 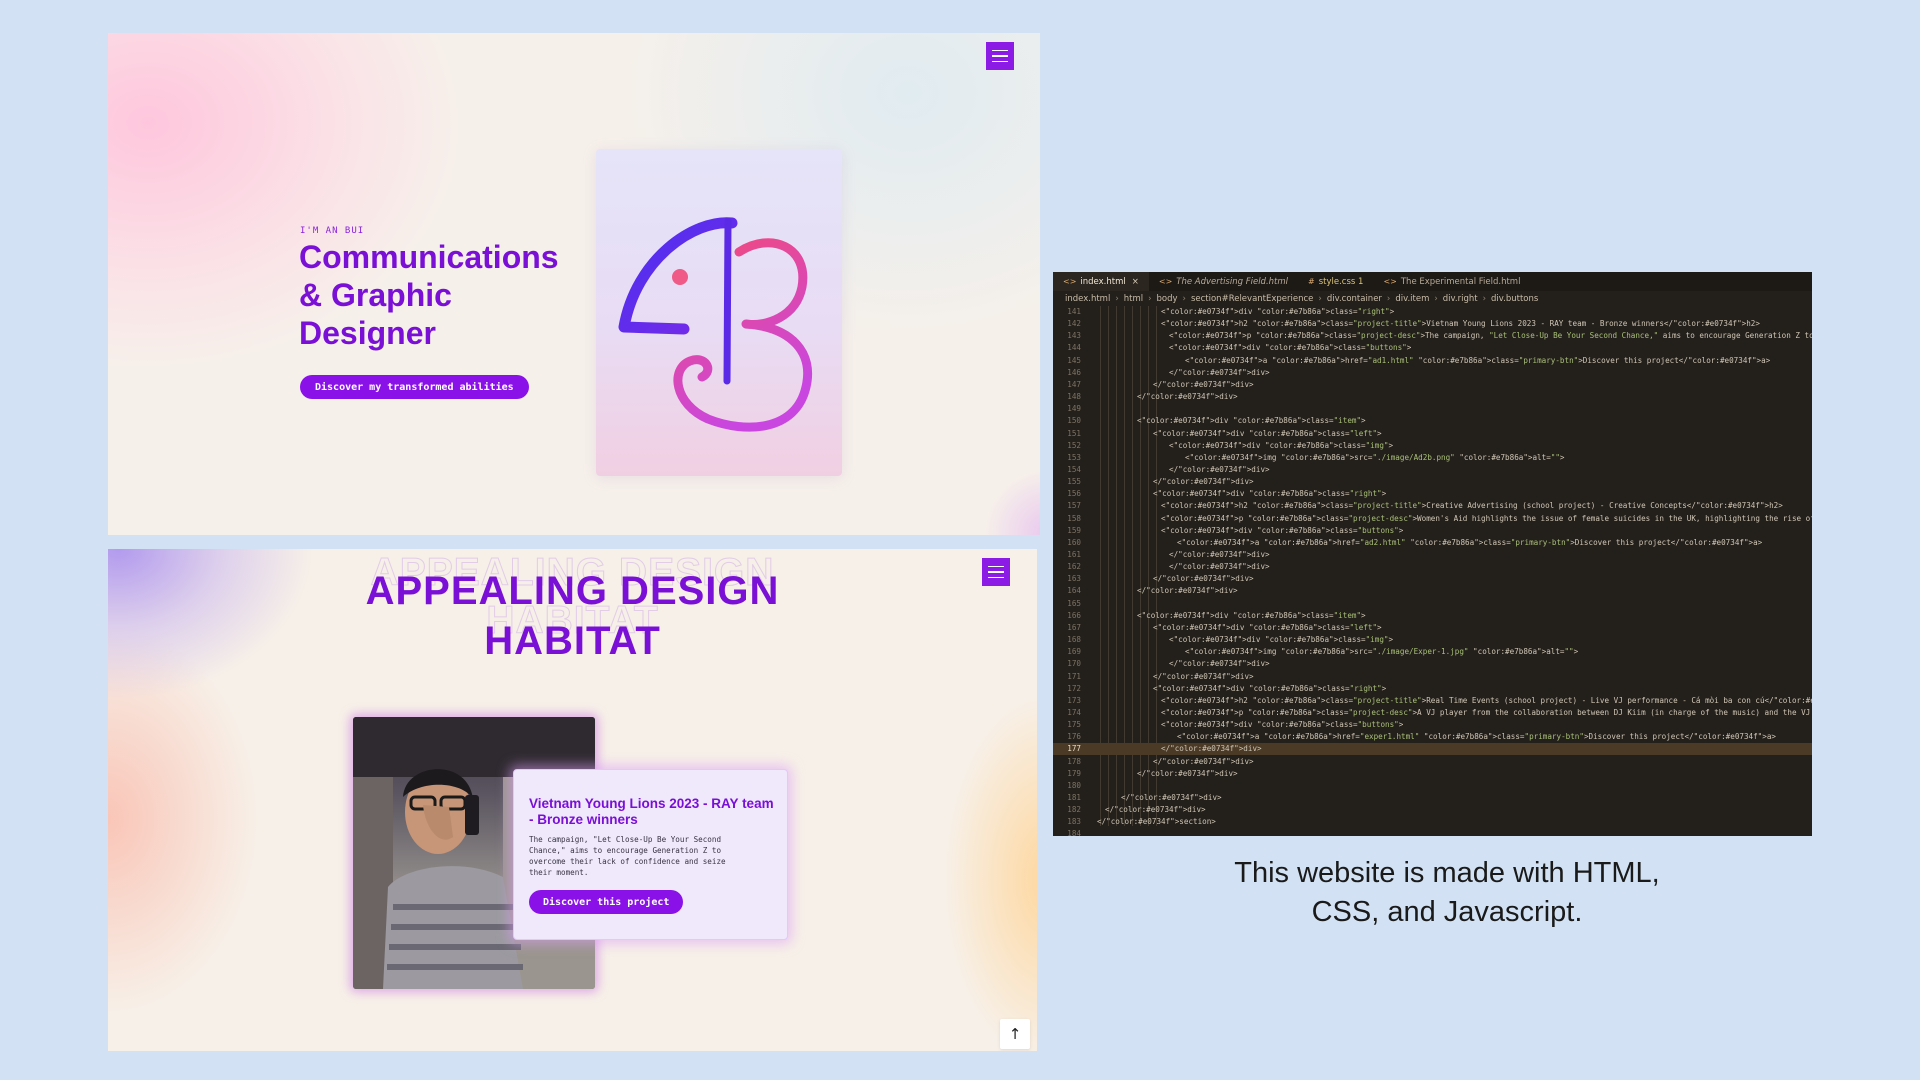 I want to click on line-number: 154, so click(x=1074, y=469).